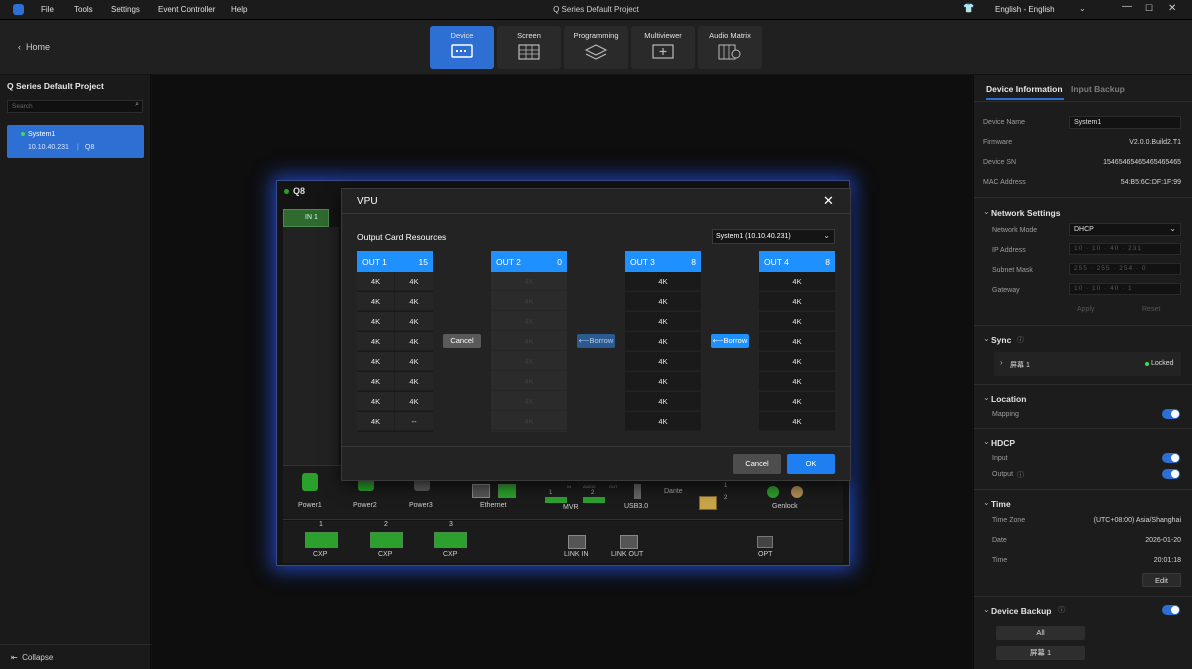 This screenshot has height=669, width=1192. I want to click on link-out-label: LINK OUT, so click(627, 554).